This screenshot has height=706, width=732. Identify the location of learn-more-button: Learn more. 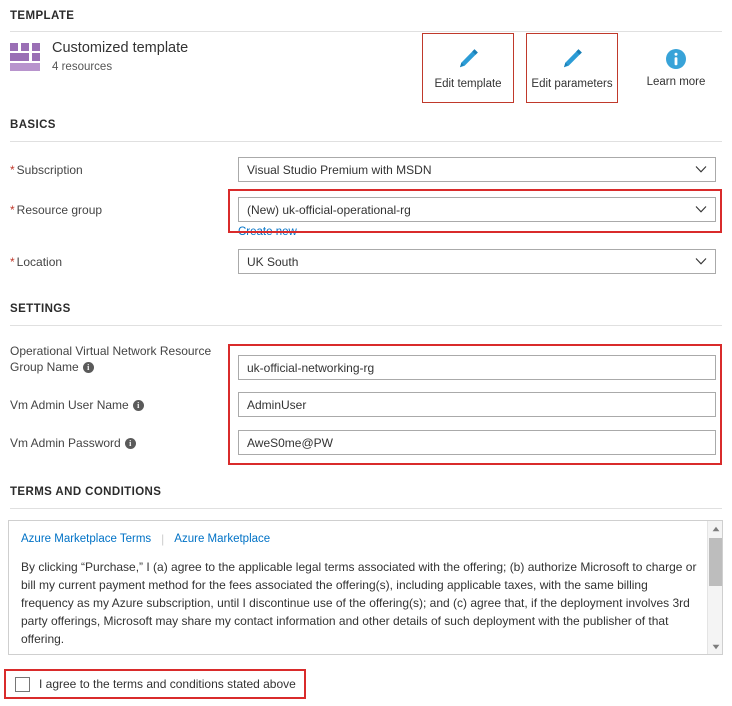
(676, 68).